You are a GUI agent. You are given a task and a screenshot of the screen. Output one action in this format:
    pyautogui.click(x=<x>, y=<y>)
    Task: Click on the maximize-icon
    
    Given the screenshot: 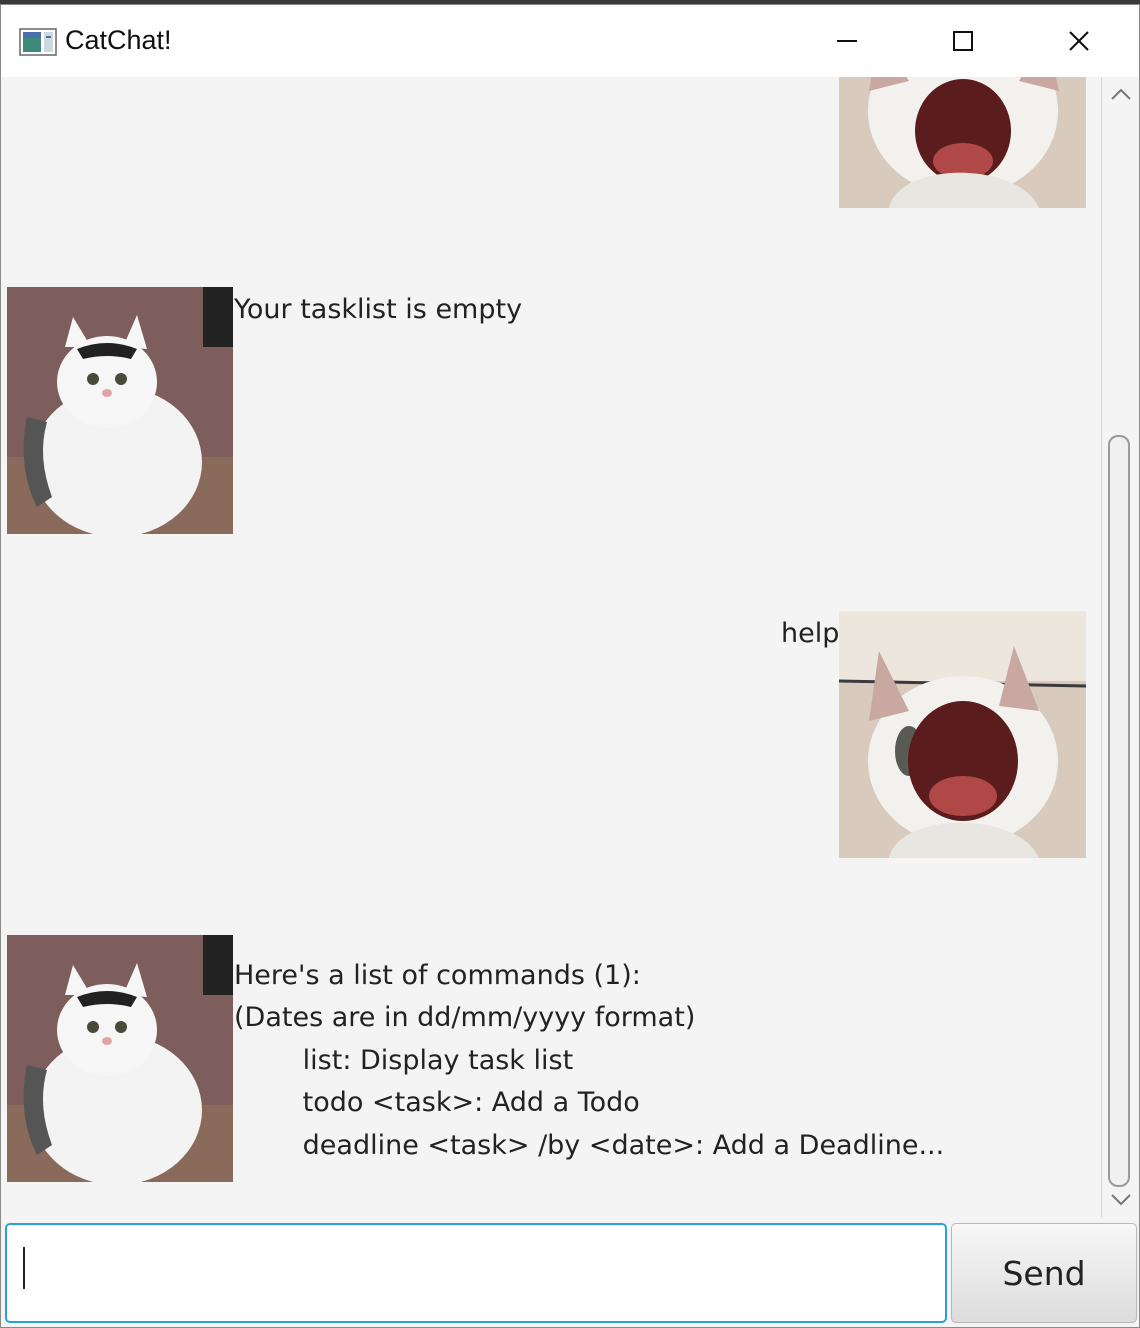 What is the action you would take?
    pyautogui.click(x=963, y=41)
    